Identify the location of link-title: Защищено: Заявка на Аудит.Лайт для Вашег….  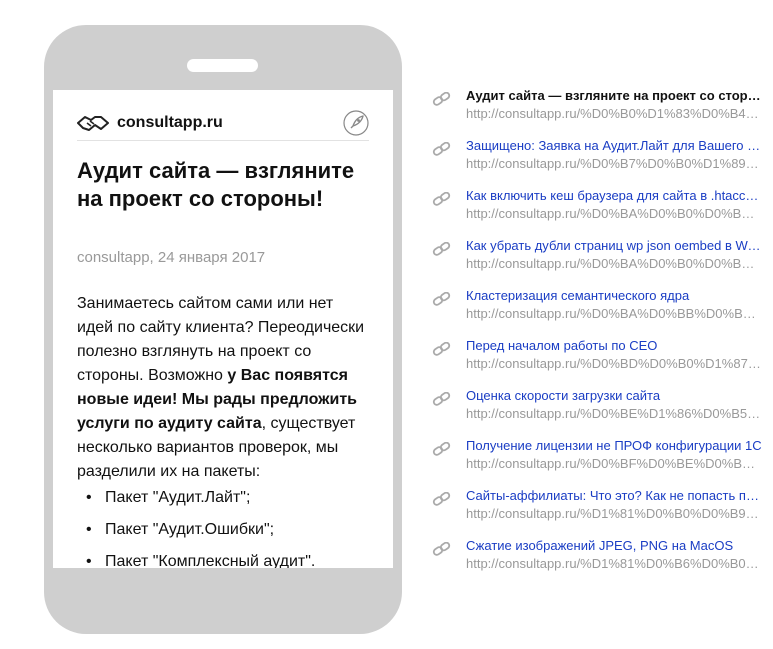
(614, 146).